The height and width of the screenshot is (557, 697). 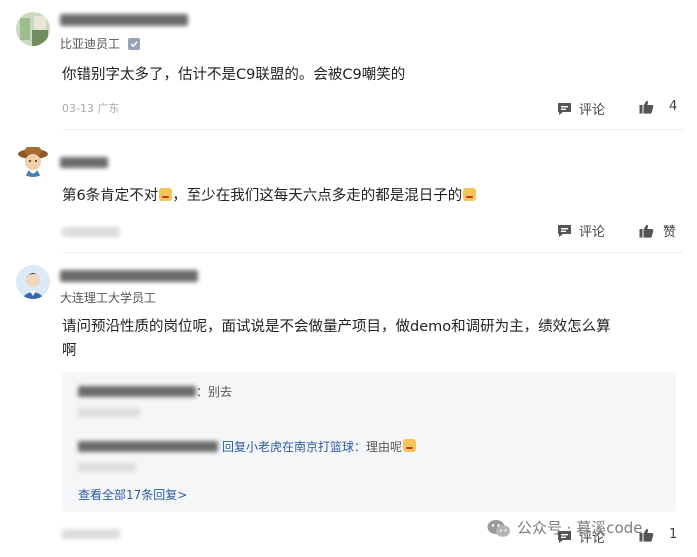 I want to click on like-button: 1, so click(x=658, y=534).